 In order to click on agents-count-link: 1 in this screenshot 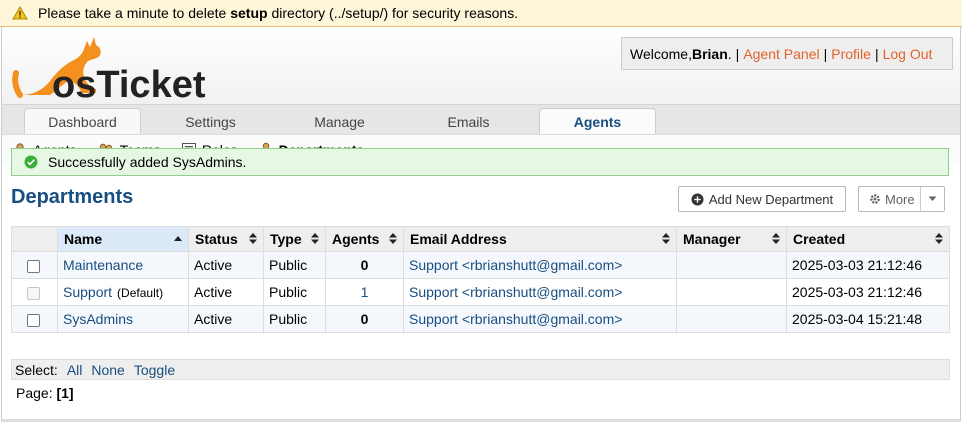, I will do `click(365, 292)`.